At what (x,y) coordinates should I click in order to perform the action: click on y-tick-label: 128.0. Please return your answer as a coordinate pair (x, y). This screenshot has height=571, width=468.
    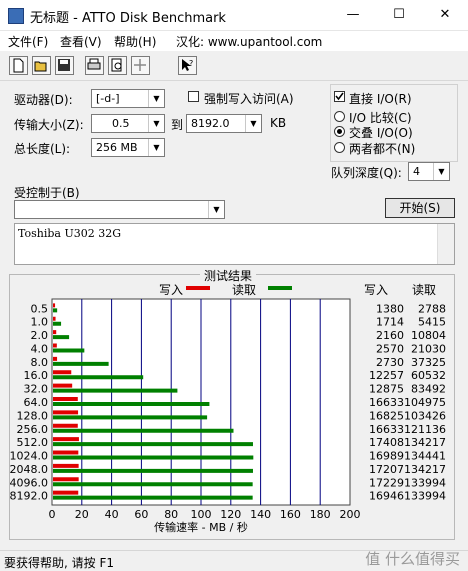
    Looking at the image, I should click on (33, 415).